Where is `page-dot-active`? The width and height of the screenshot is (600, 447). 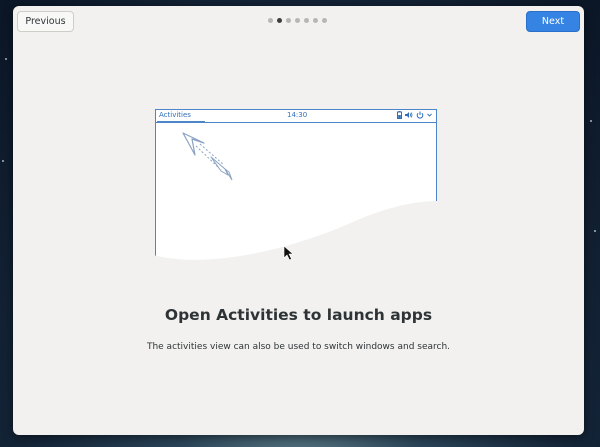 page-dot-active is located at coordinates (279, 20).